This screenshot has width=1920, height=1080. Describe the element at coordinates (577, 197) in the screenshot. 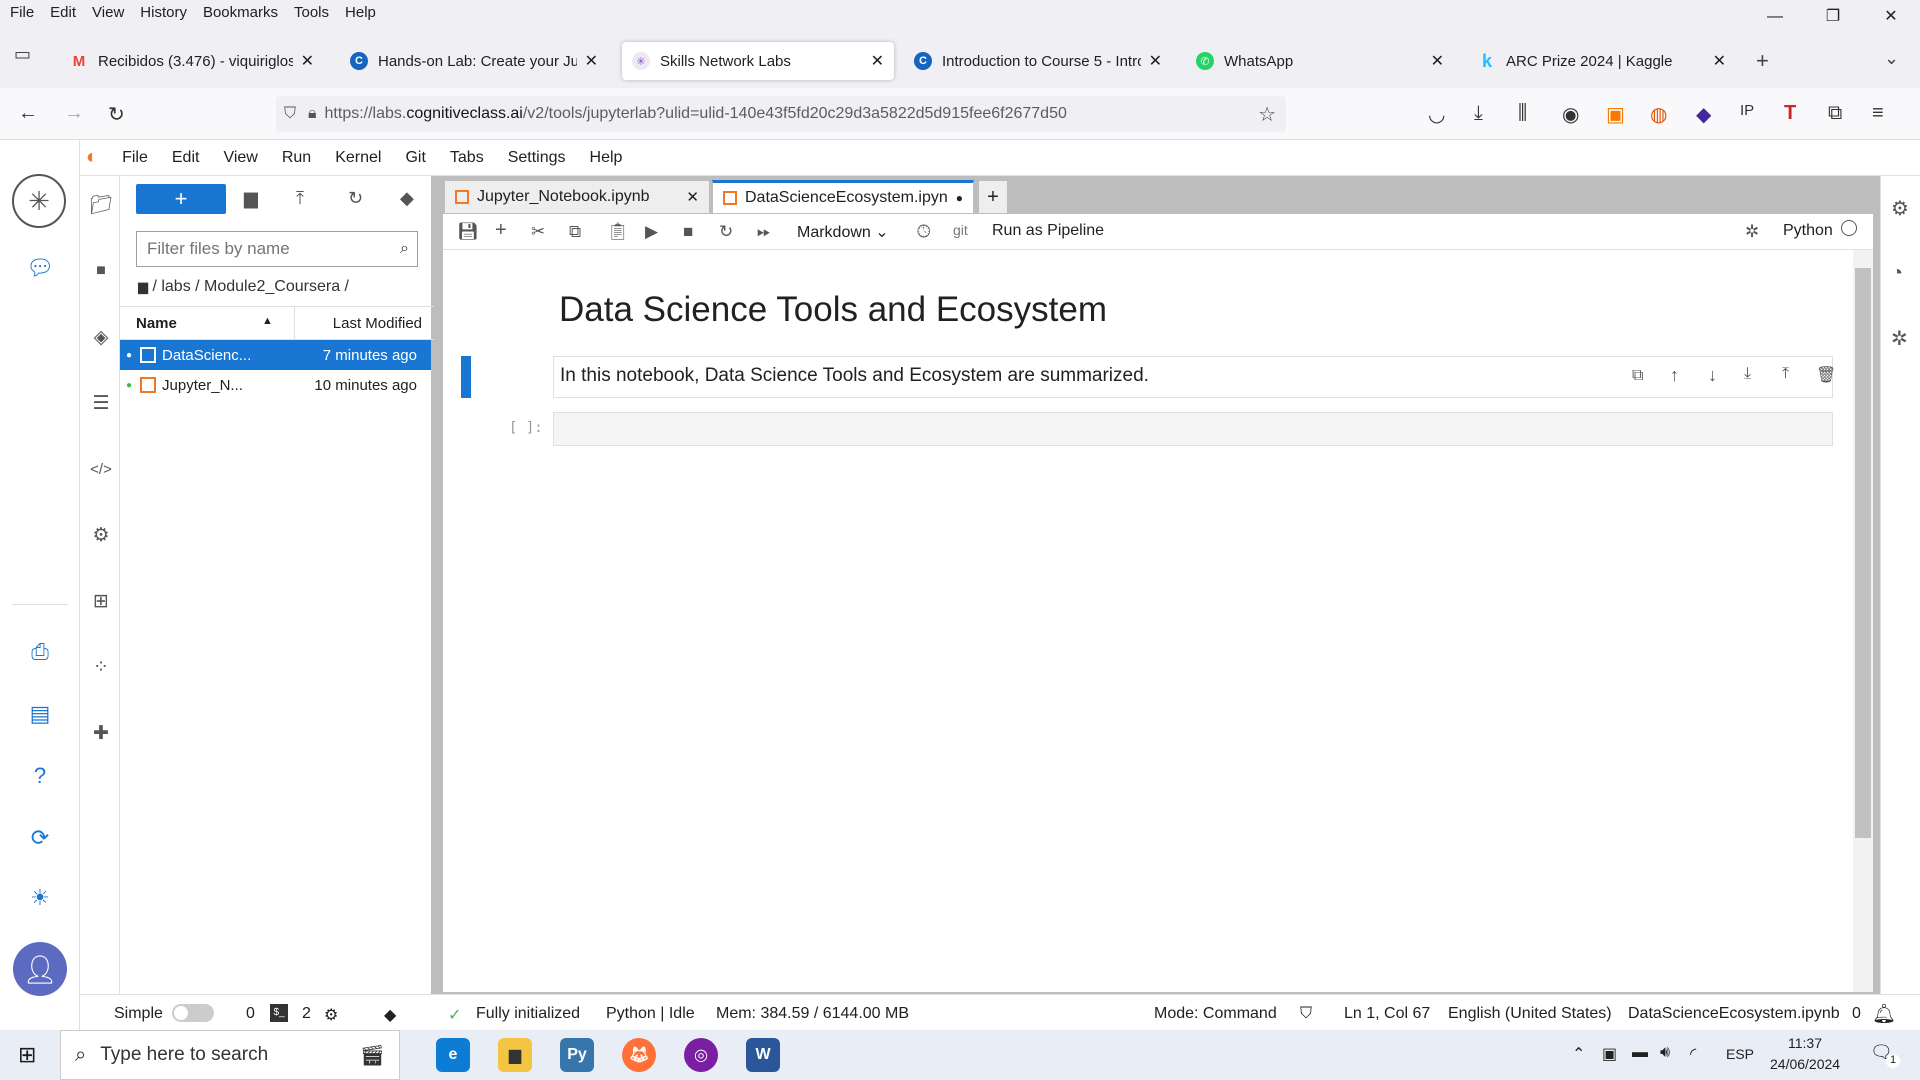

I see `tab-jupyter-notebook: Jupyter_Notebook.ipynb ✕` at that location.